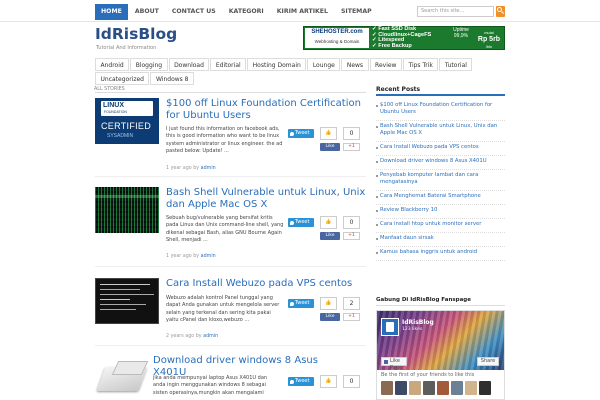 The image size is (600, 400). I want to click on recent-post-link: Download driver windows 8 Asus X401U, so click(440, 163).